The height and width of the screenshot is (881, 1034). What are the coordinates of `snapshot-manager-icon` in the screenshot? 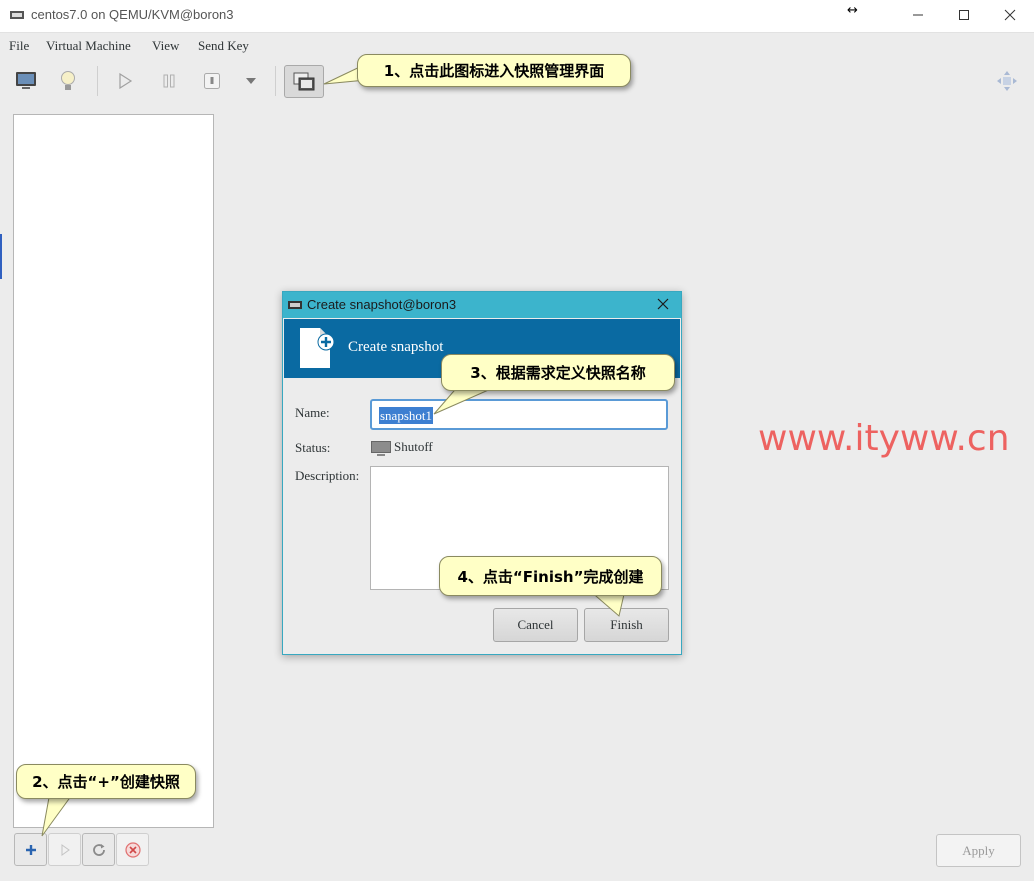 It's located at (304, 81).